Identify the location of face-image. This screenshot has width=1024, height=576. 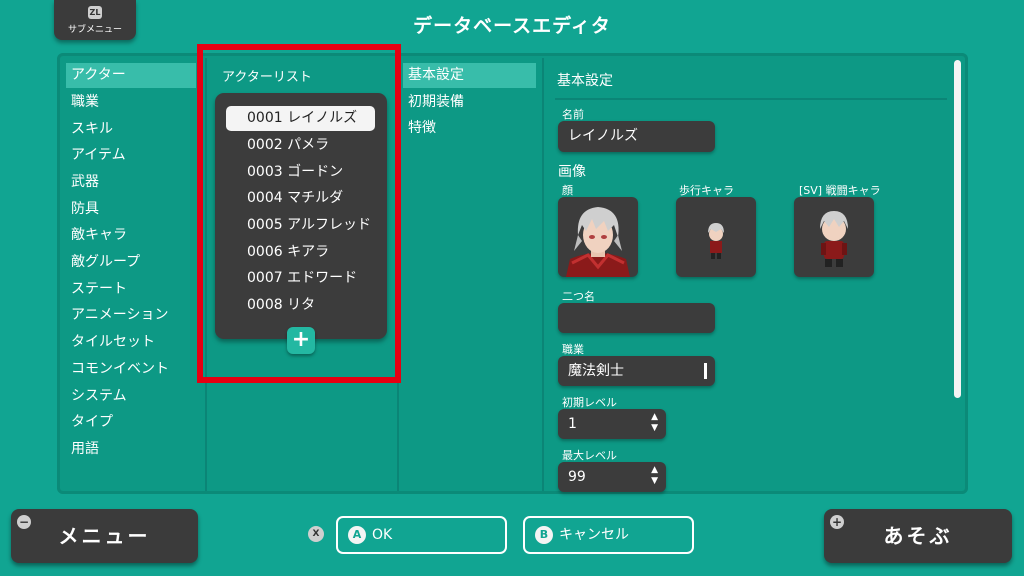
(598, 237).